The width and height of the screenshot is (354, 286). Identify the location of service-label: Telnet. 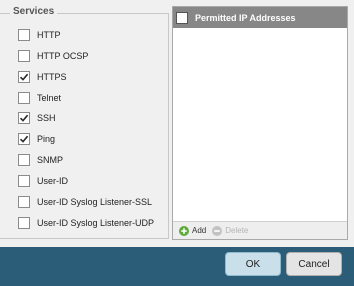
(49, 98).